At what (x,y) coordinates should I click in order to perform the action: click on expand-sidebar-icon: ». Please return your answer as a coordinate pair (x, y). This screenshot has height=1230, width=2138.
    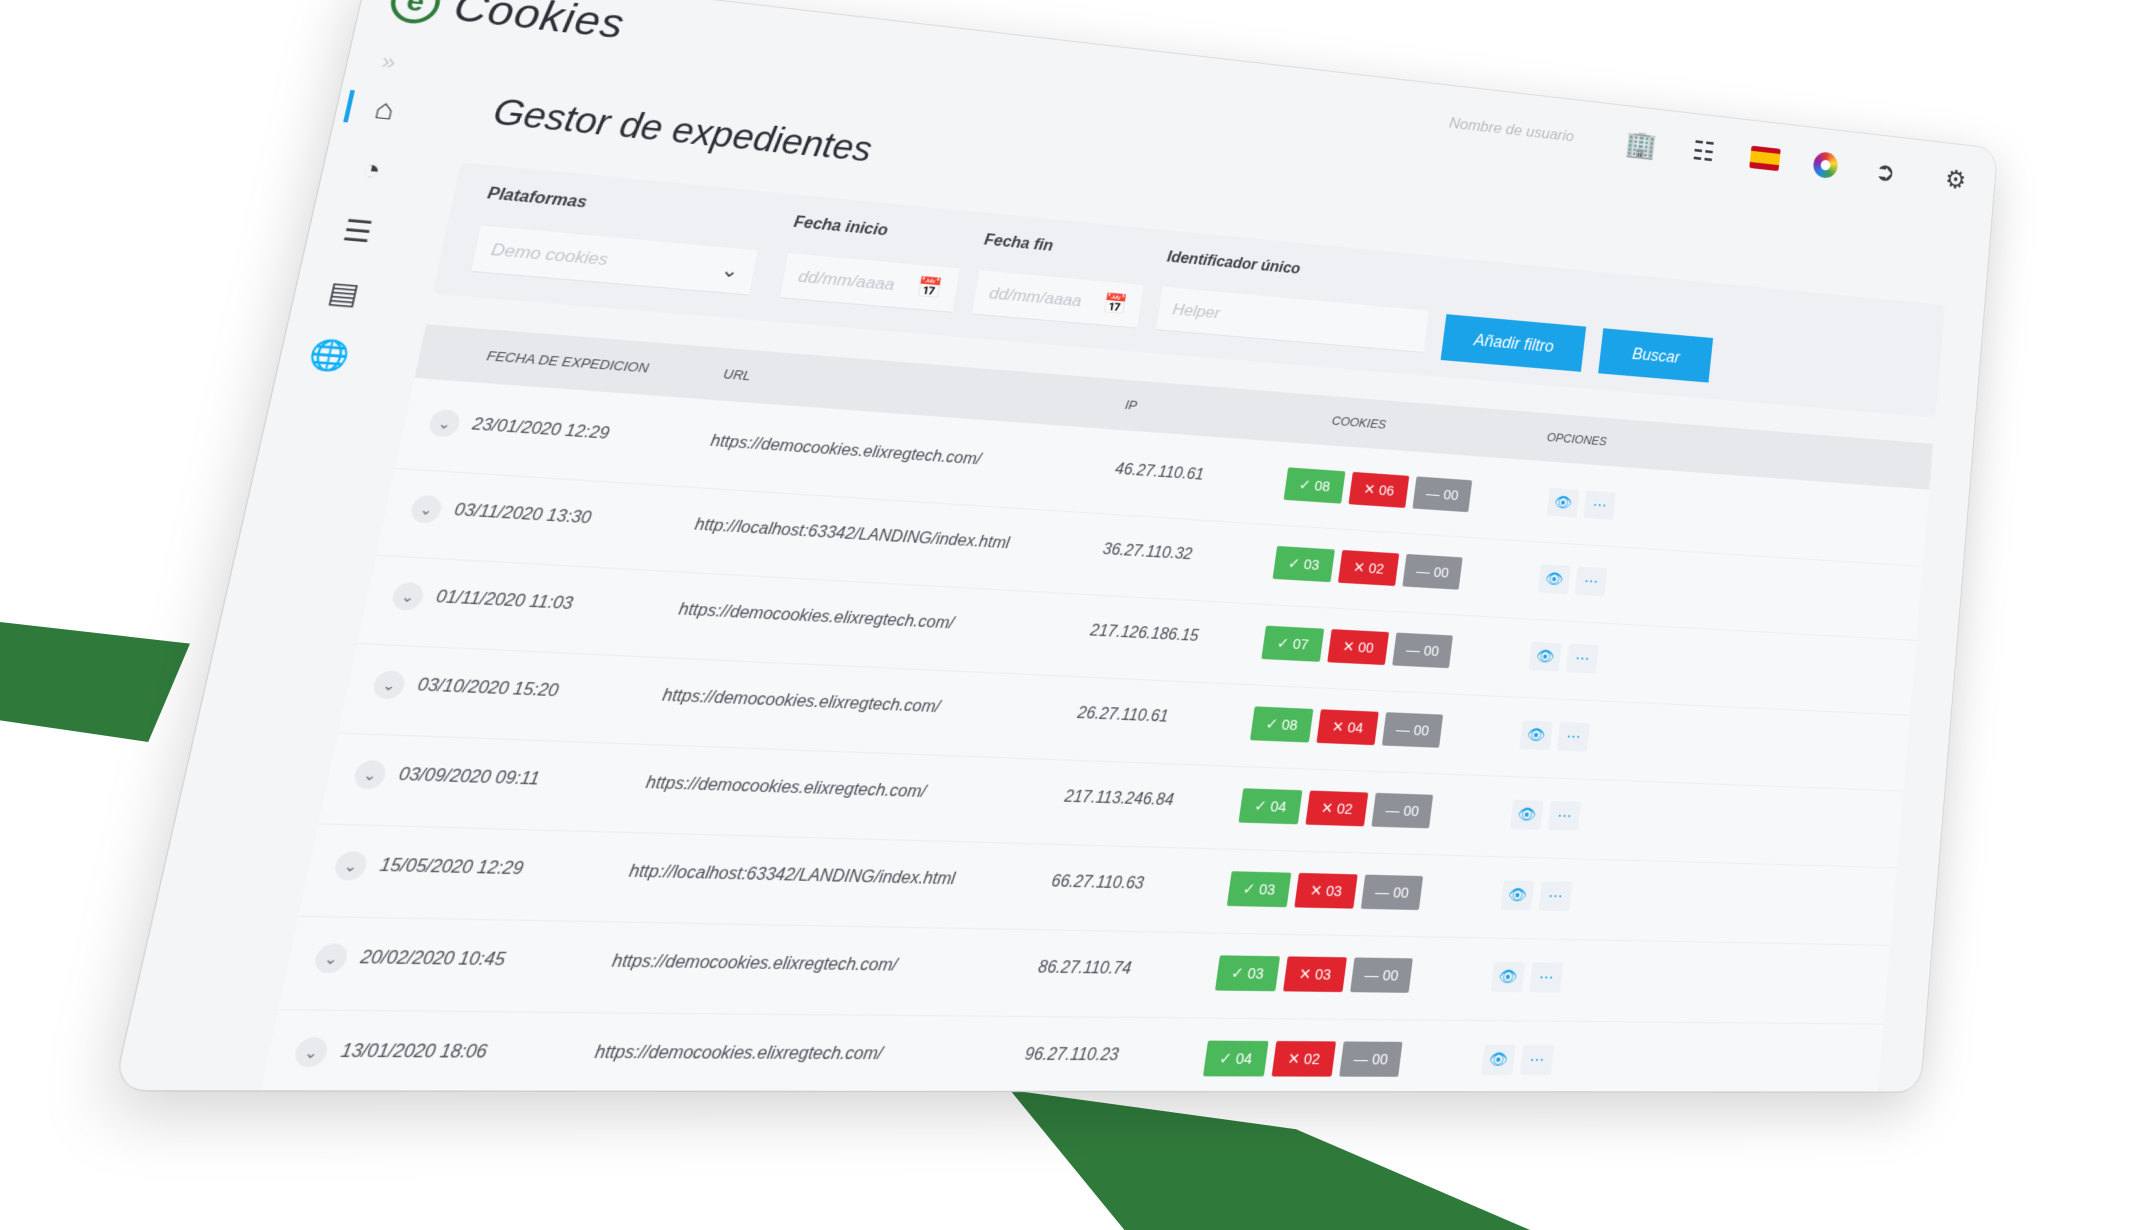
    Looking at the image, I should click on (388, 62).